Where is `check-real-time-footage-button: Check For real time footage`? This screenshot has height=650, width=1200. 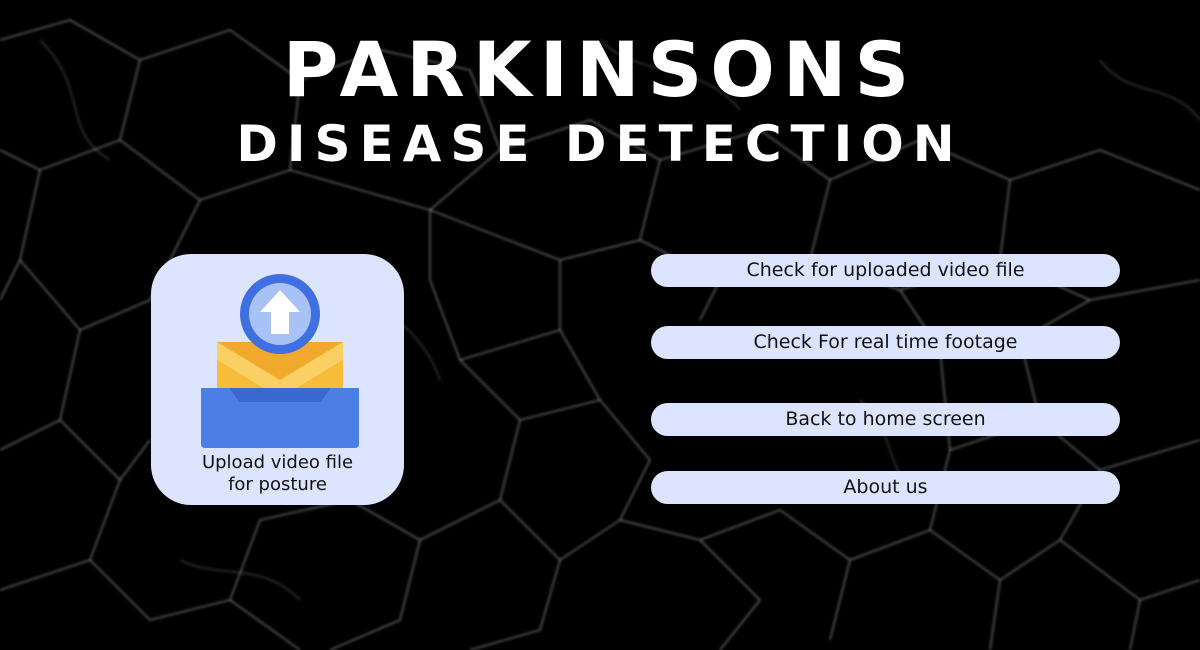 check-real-time-footage-button: Check For real time footage is located at coordinates (885, 342).